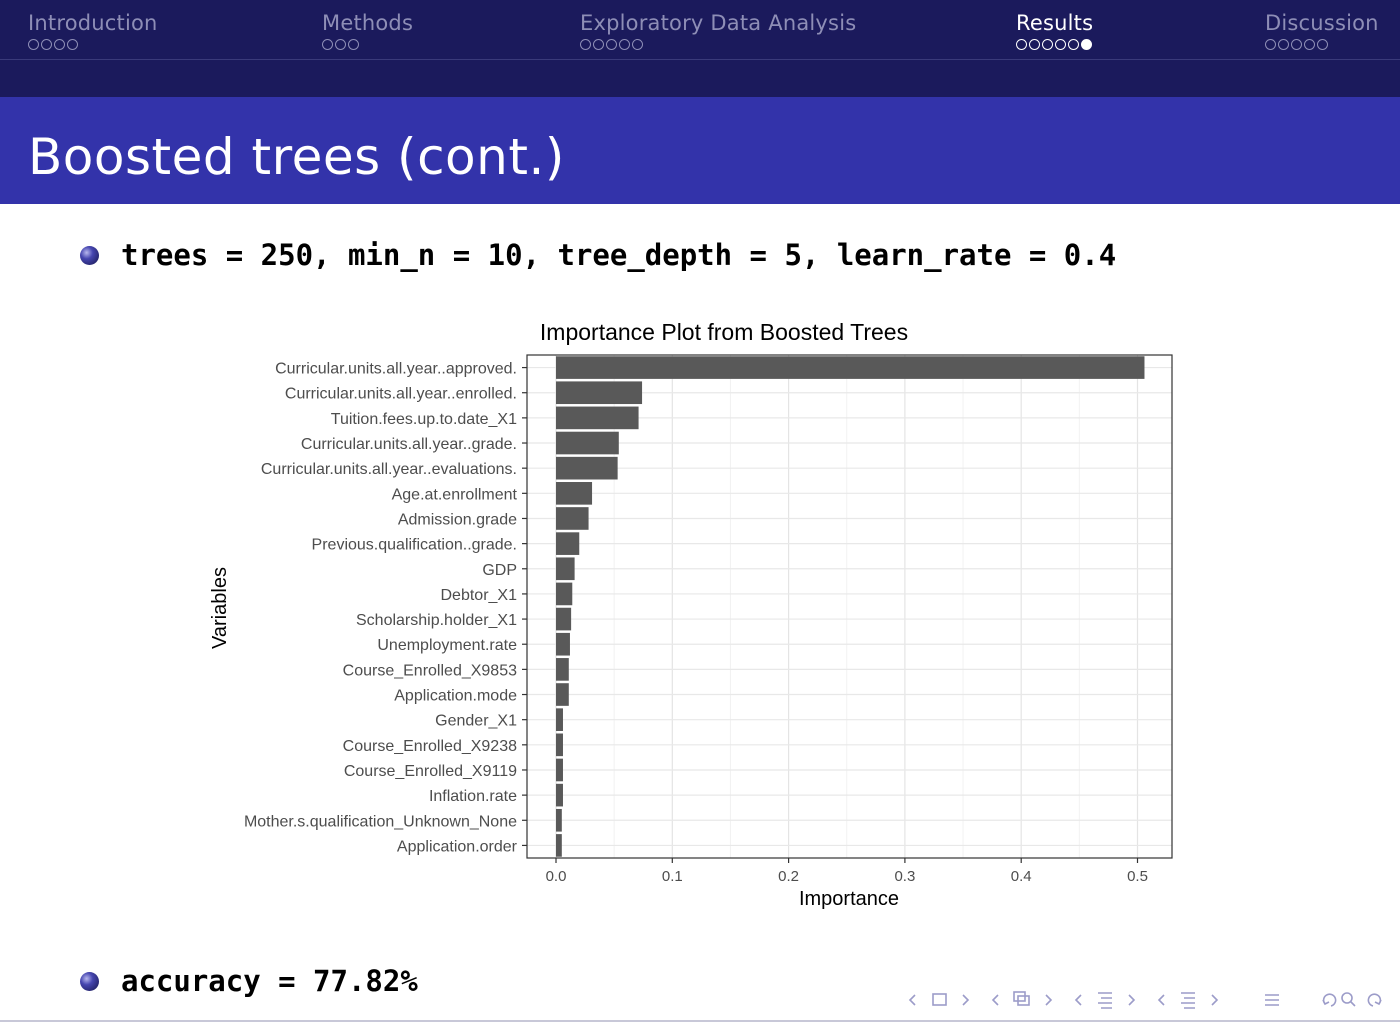 This screenshot has height=1022, width=1400. I want to click on y-tick-label: Course_Enrolled_X9853, so click(430, 670).